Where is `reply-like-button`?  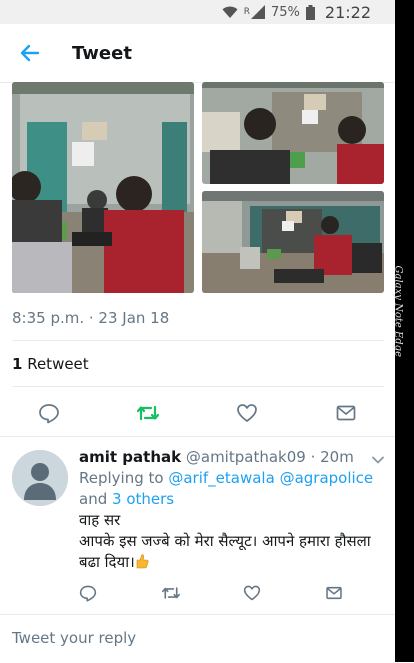 reply-like-button is located at coordinates (252, 593).